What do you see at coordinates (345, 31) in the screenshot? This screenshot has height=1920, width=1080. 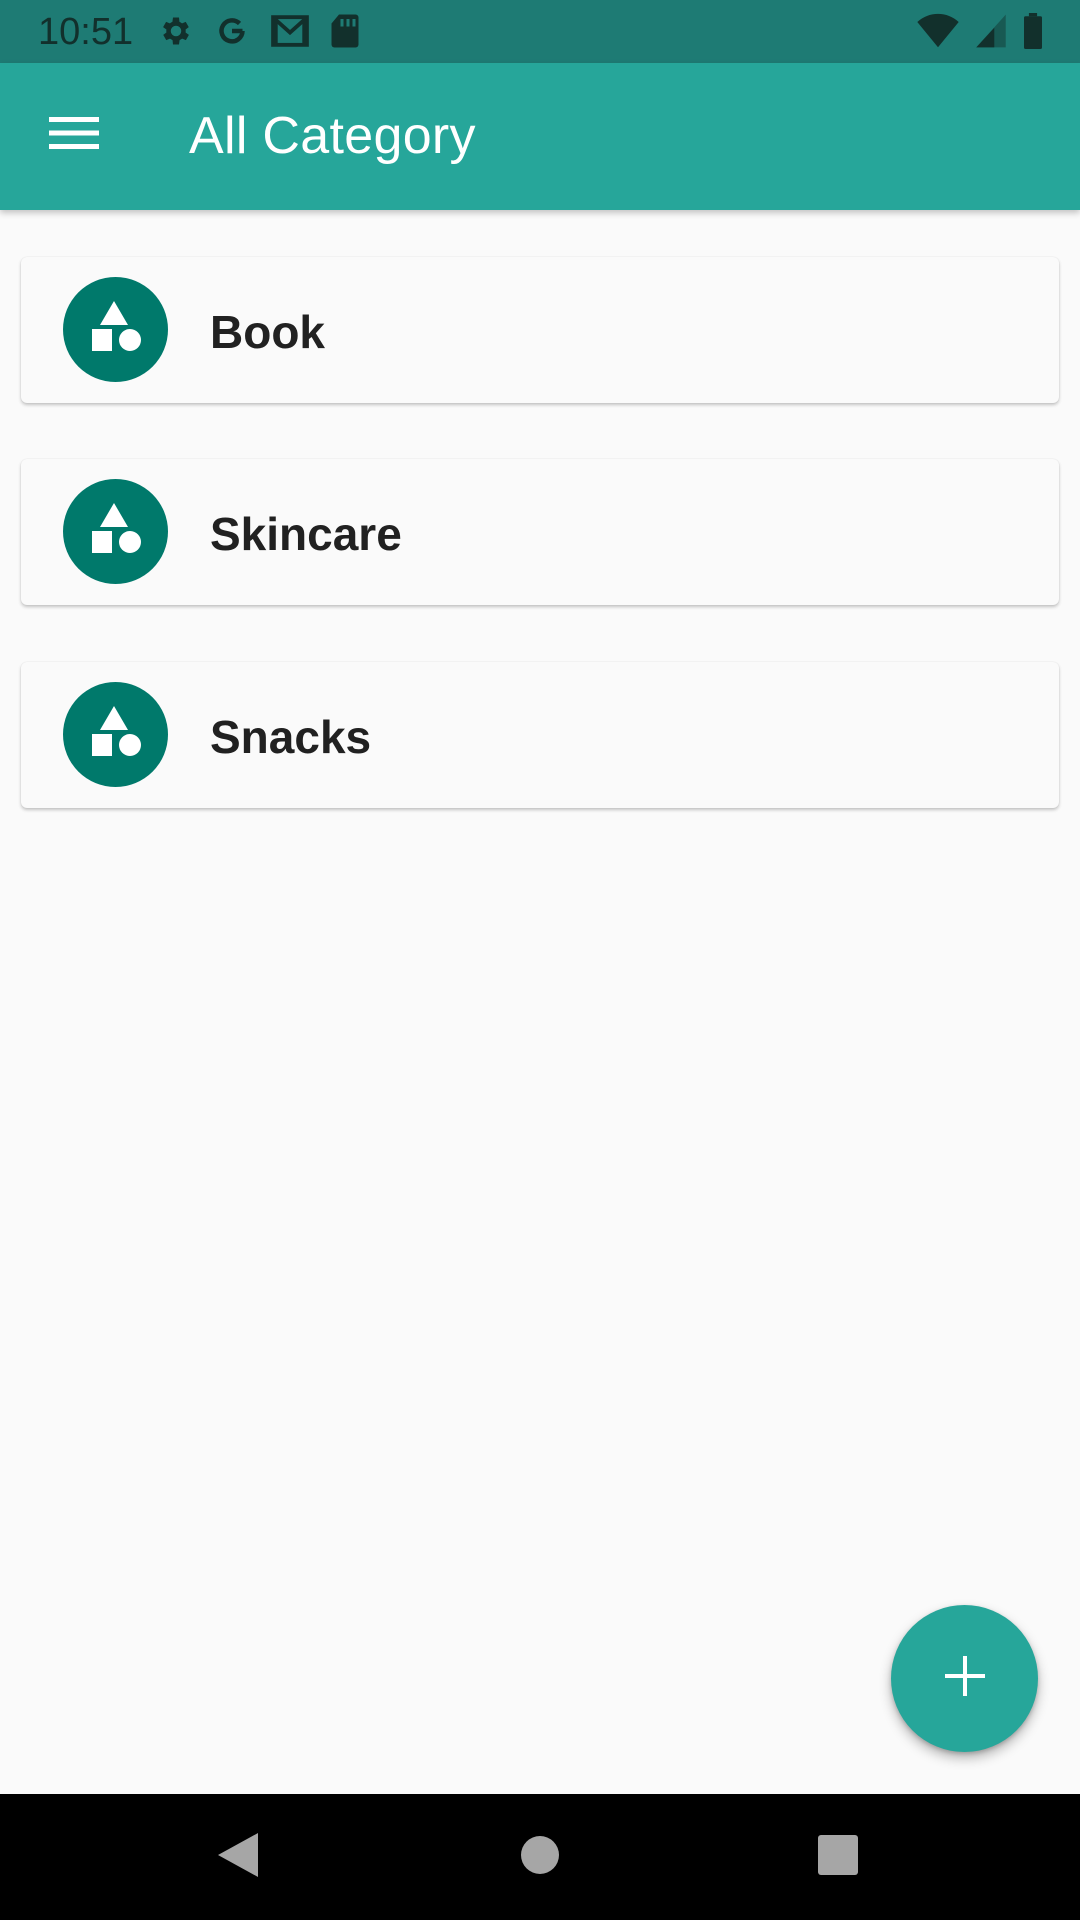 I see `sd-card-icon` at bounding box center [345, 31].